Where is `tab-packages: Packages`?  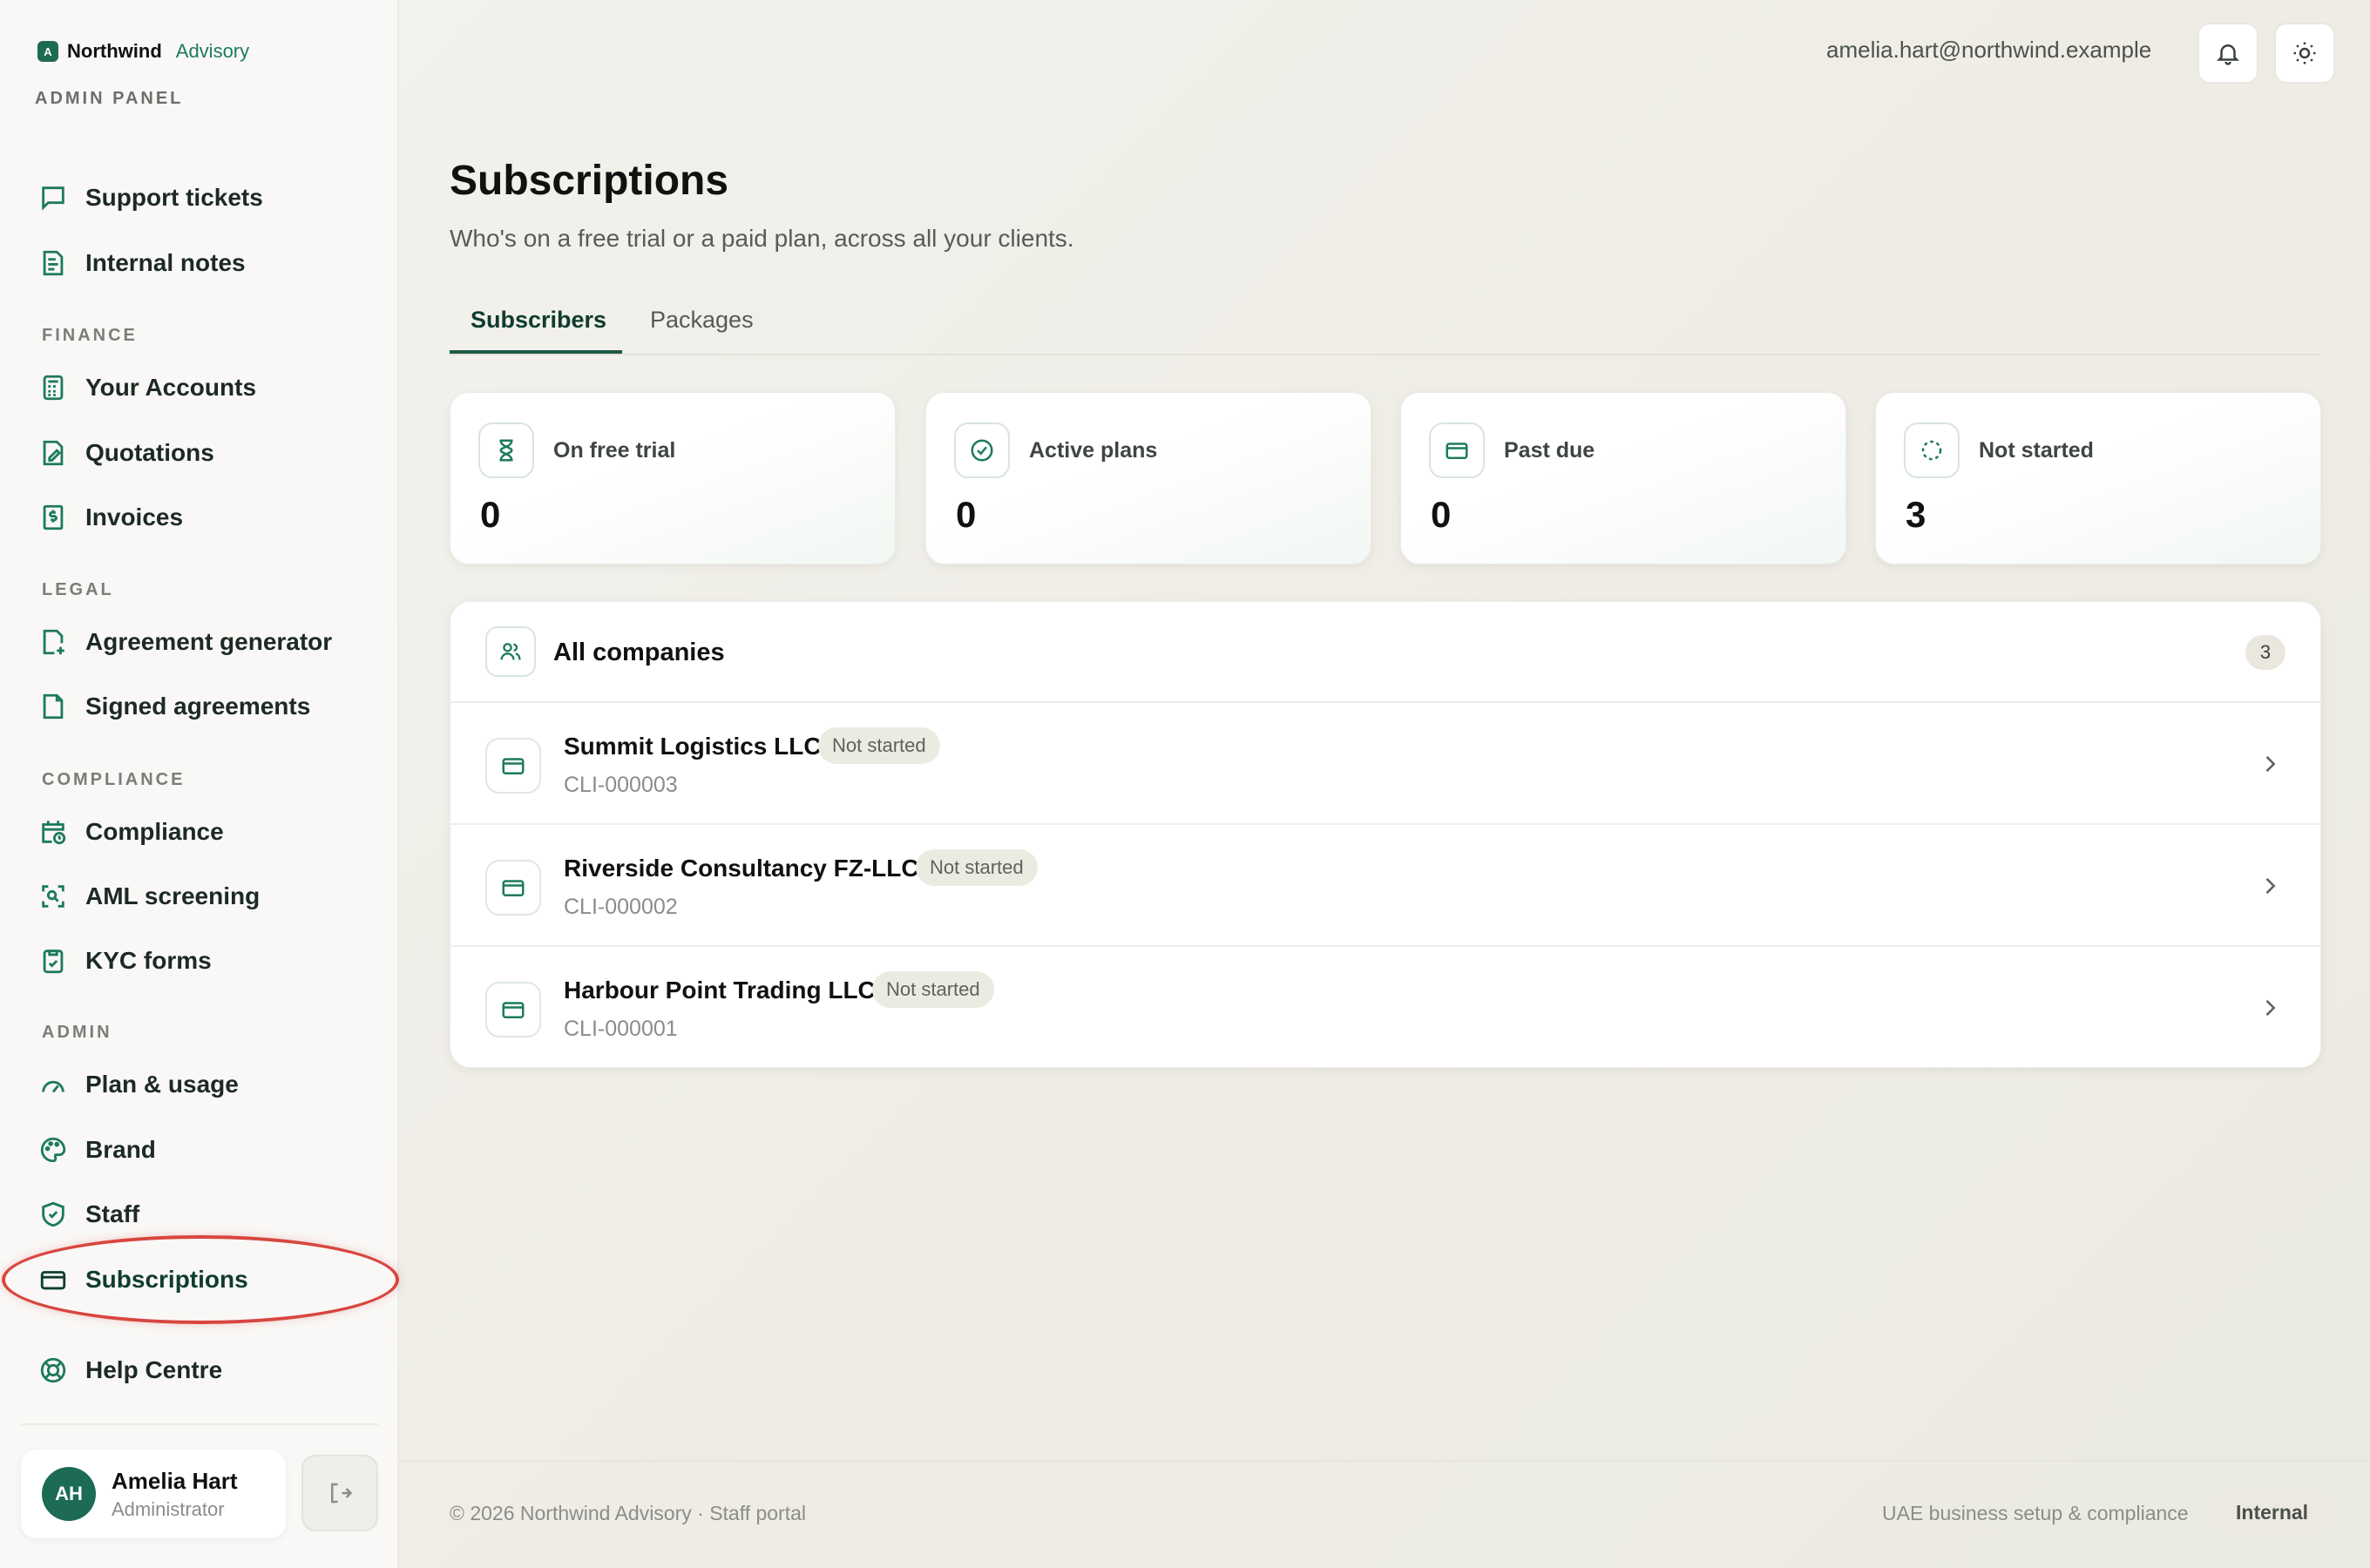 tab-packages: Packages is located at coordinates (702, 320).